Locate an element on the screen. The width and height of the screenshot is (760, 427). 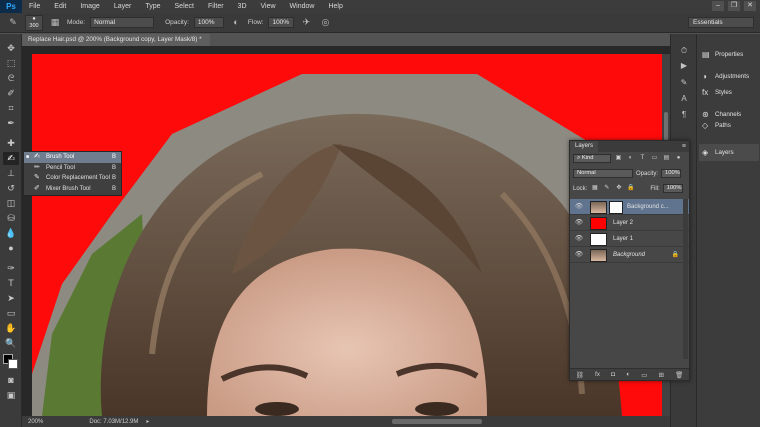
layer-name: Layer 1 is located at coordinates (648, 239).